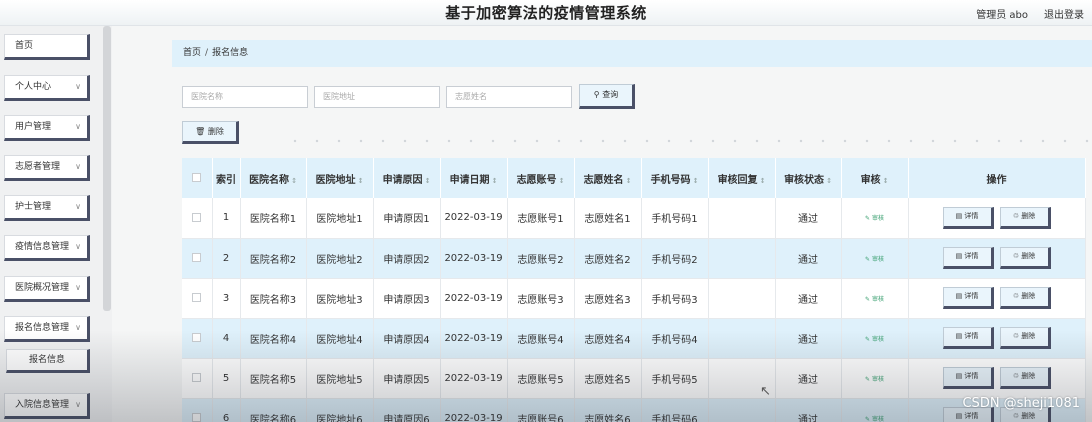 Image resolution: width=1092 pixels, height=422 pixels. Describe the element at coordinates (541, 338) in the screenshot. I see `cell-account: 志愿账号4` at that location.